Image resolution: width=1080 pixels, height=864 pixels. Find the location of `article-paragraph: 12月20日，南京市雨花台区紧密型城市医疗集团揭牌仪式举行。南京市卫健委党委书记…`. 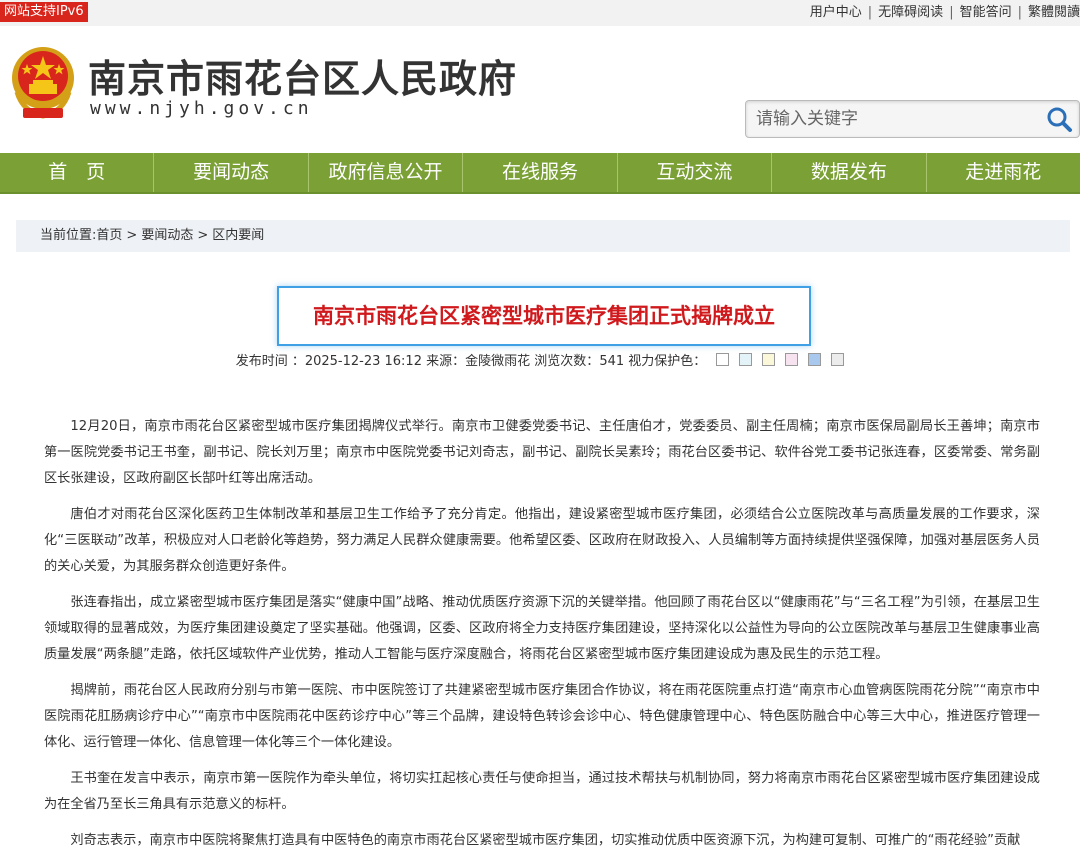

article-paragraph: 12月20日，南京市雨花台区紧密型城市医疗集团揭牌仪式举行。南京市卫健委党委书记… is located at coordinates (542, 452).